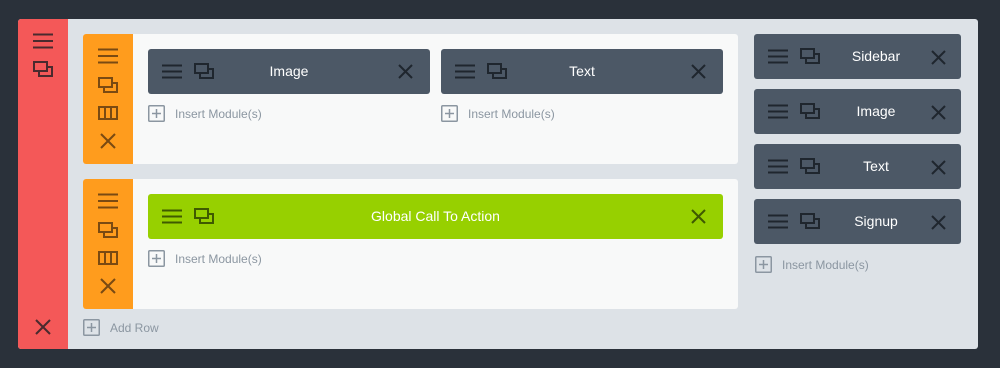 The width and height of the screenshot is (1000, 368). I want to click on add-row-label: Add Row, so click(134, 328).